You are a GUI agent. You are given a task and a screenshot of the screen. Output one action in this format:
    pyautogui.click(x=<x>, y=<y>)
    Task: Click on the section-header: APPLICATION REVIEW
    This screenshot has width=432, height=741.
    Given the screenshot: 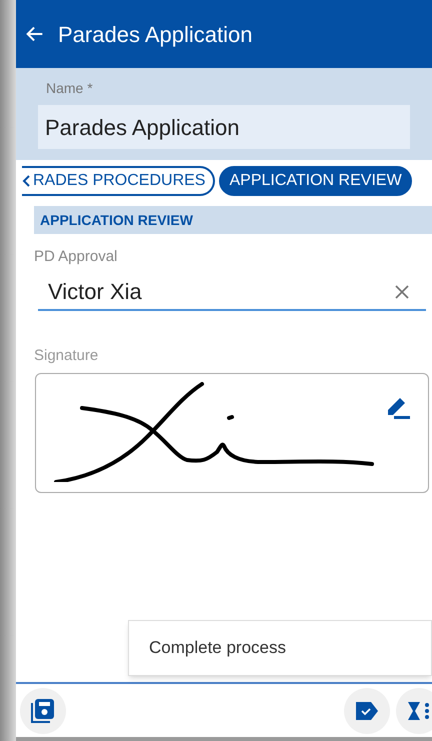 What is the action you would take?
    pyautogui.click(x=233, y=220)
    